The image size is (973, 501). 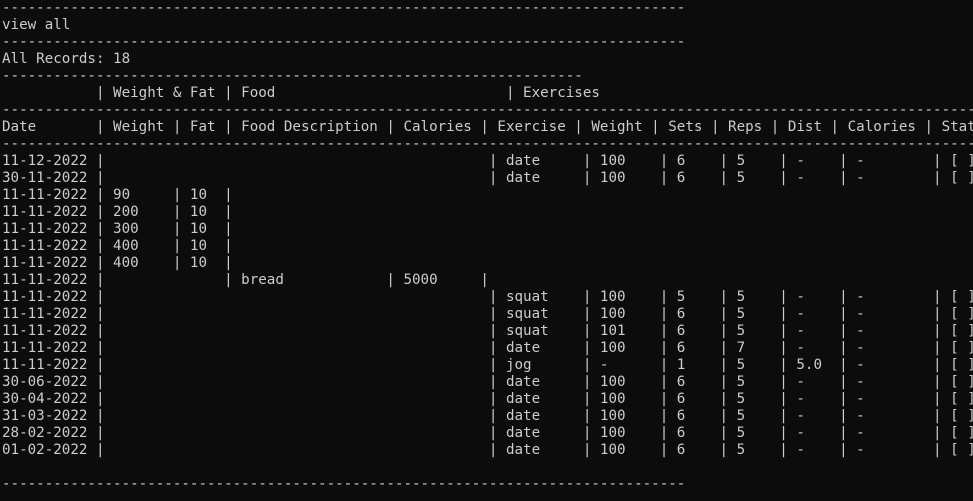 What do you see at coordinates (245, 280) in the screenshot?
I see `terminal-line: 11-11-2022 | | bread | 5000 |` at bounding box center [245, 280].